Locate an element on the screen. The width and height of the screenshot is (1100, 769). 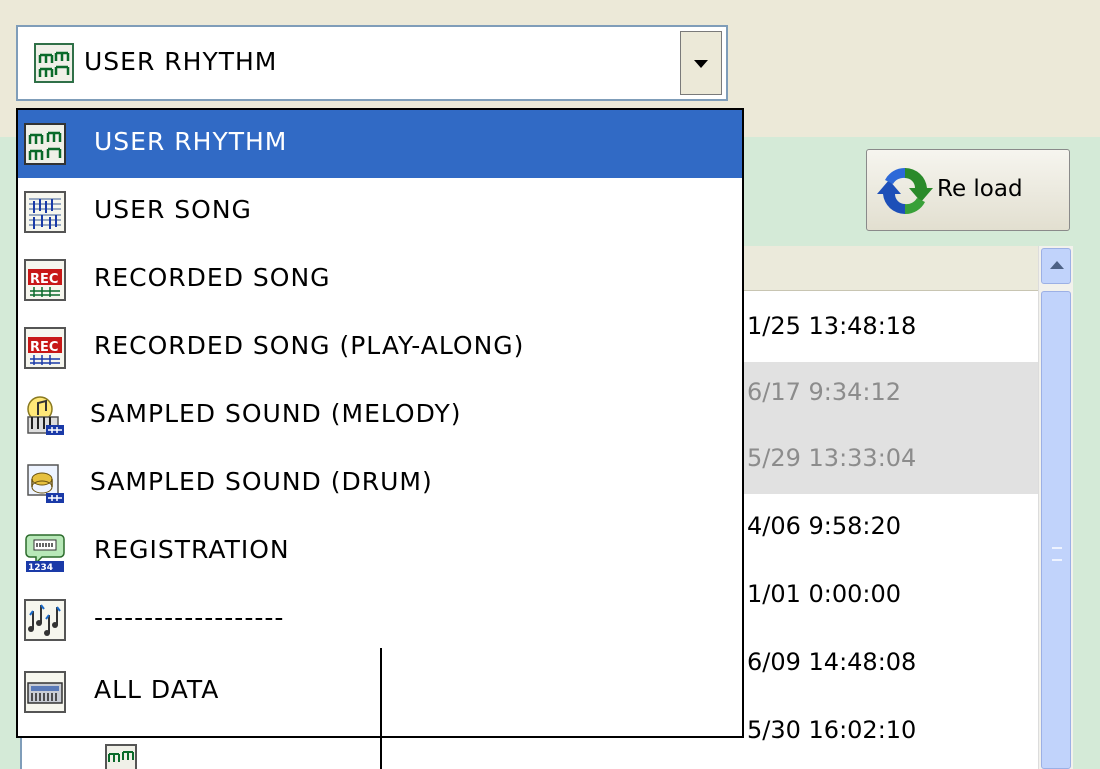
reload-icon is located at coordinates (905, 191).